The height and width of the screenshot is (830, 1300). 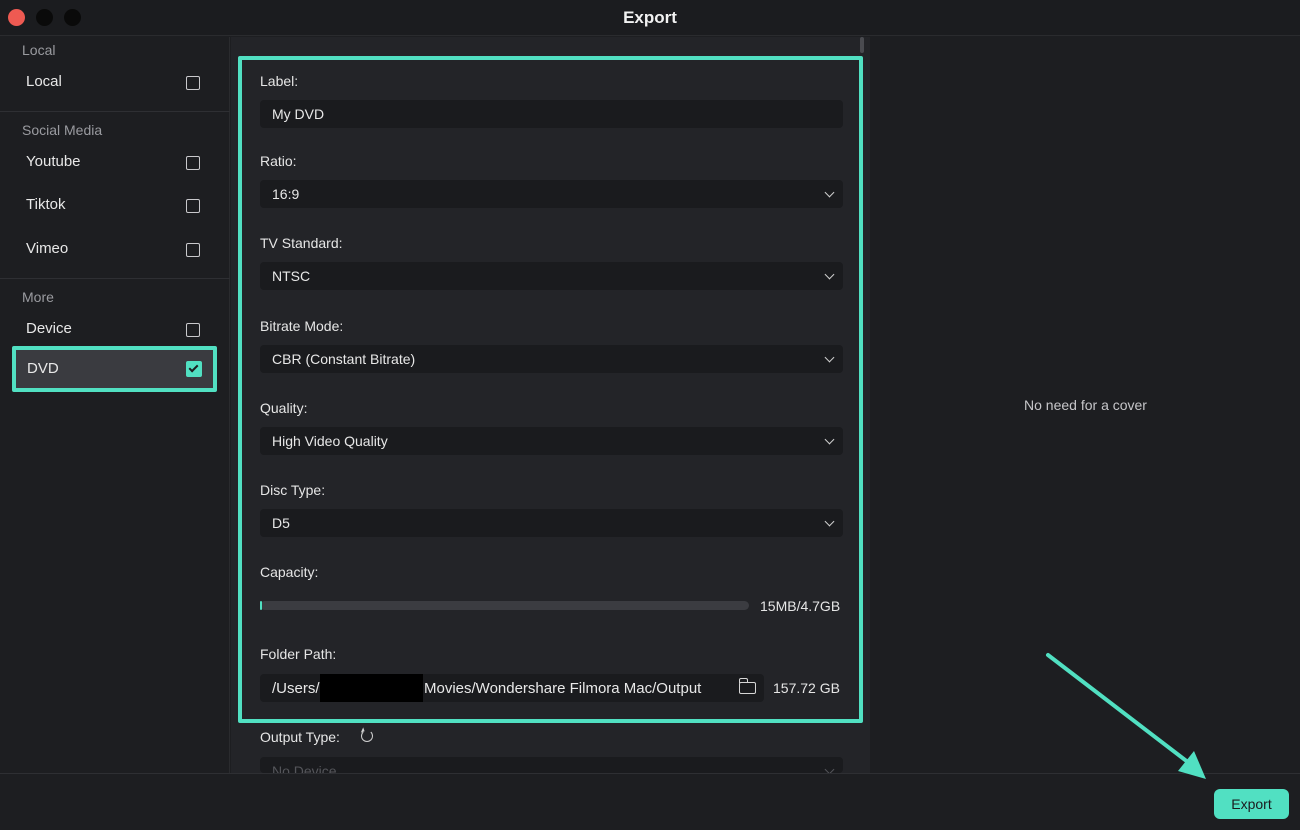 I want to click on sidebar-item-vimeo: Vimeo, so click(x=114, y=250).